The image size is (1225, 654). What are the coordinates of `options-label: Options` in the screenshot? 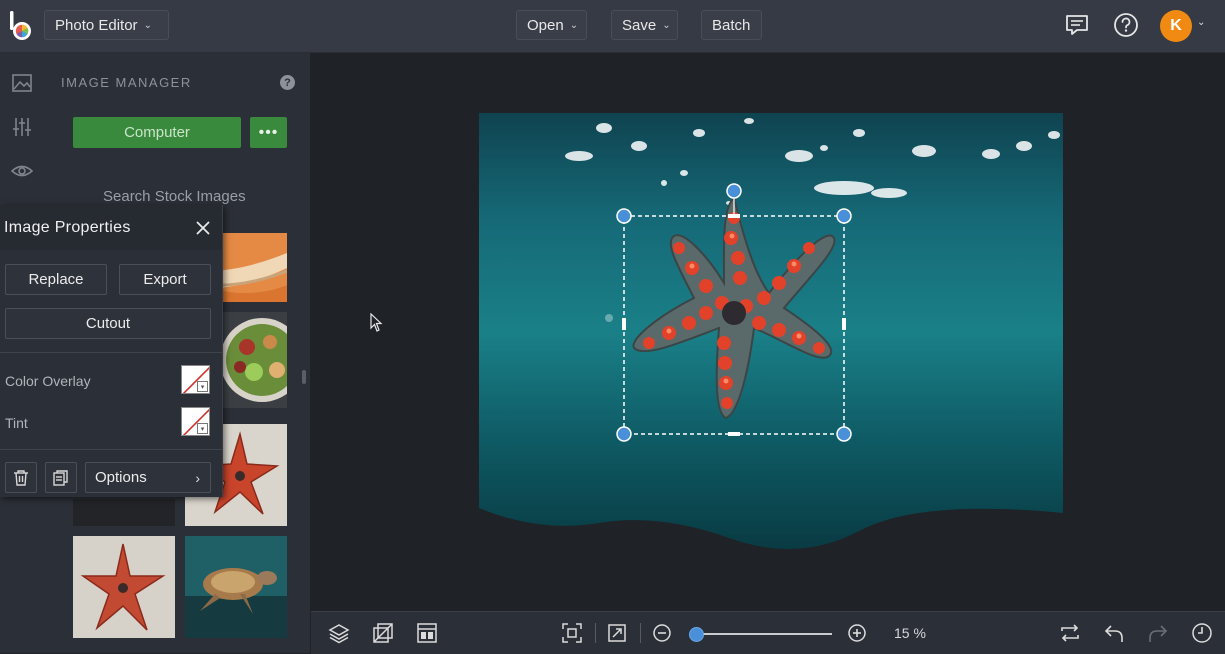 It's located at (121, 477).